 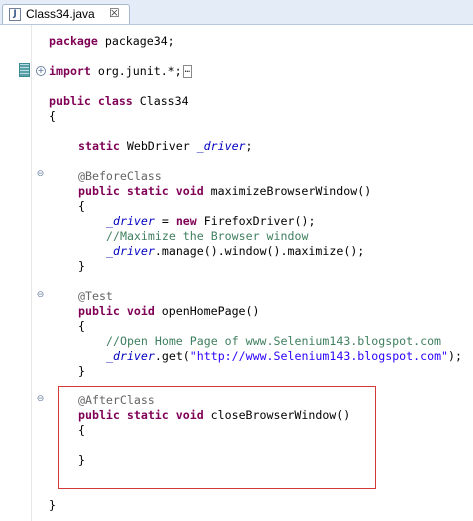 I want to click on code-line: _driver.manage().window().maximize();, so click(x=235, y=251).